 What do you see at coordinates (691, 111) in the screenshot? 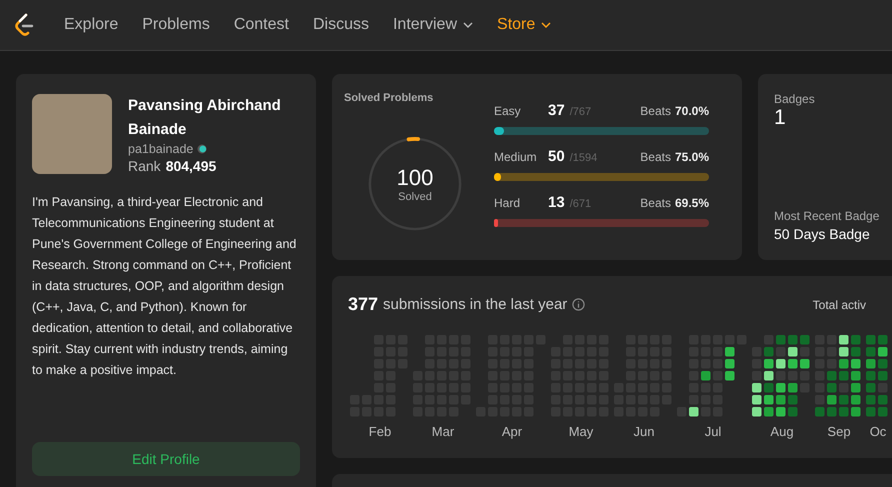
I see `beats-value: 70.0%` at bounding box center [691, 111].